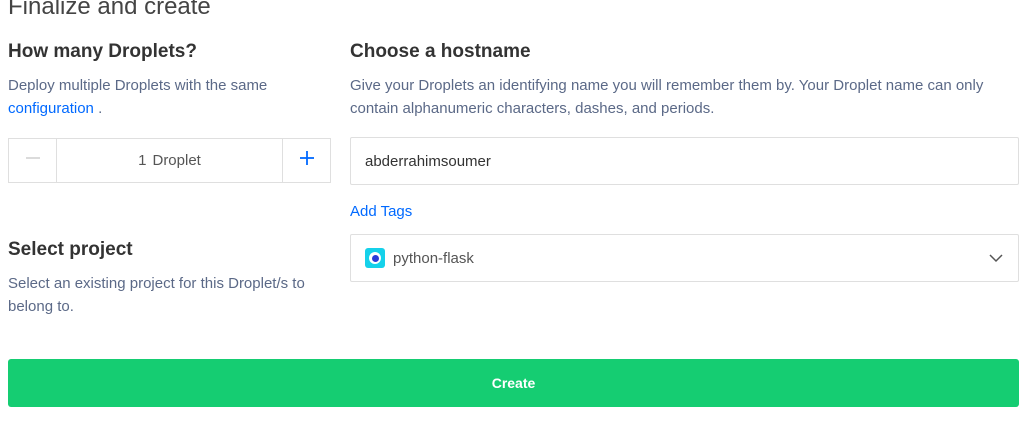  Describe the element at coordinates (109, 10) in the screenshot. I see `page-title: Finalize and create` at that location.